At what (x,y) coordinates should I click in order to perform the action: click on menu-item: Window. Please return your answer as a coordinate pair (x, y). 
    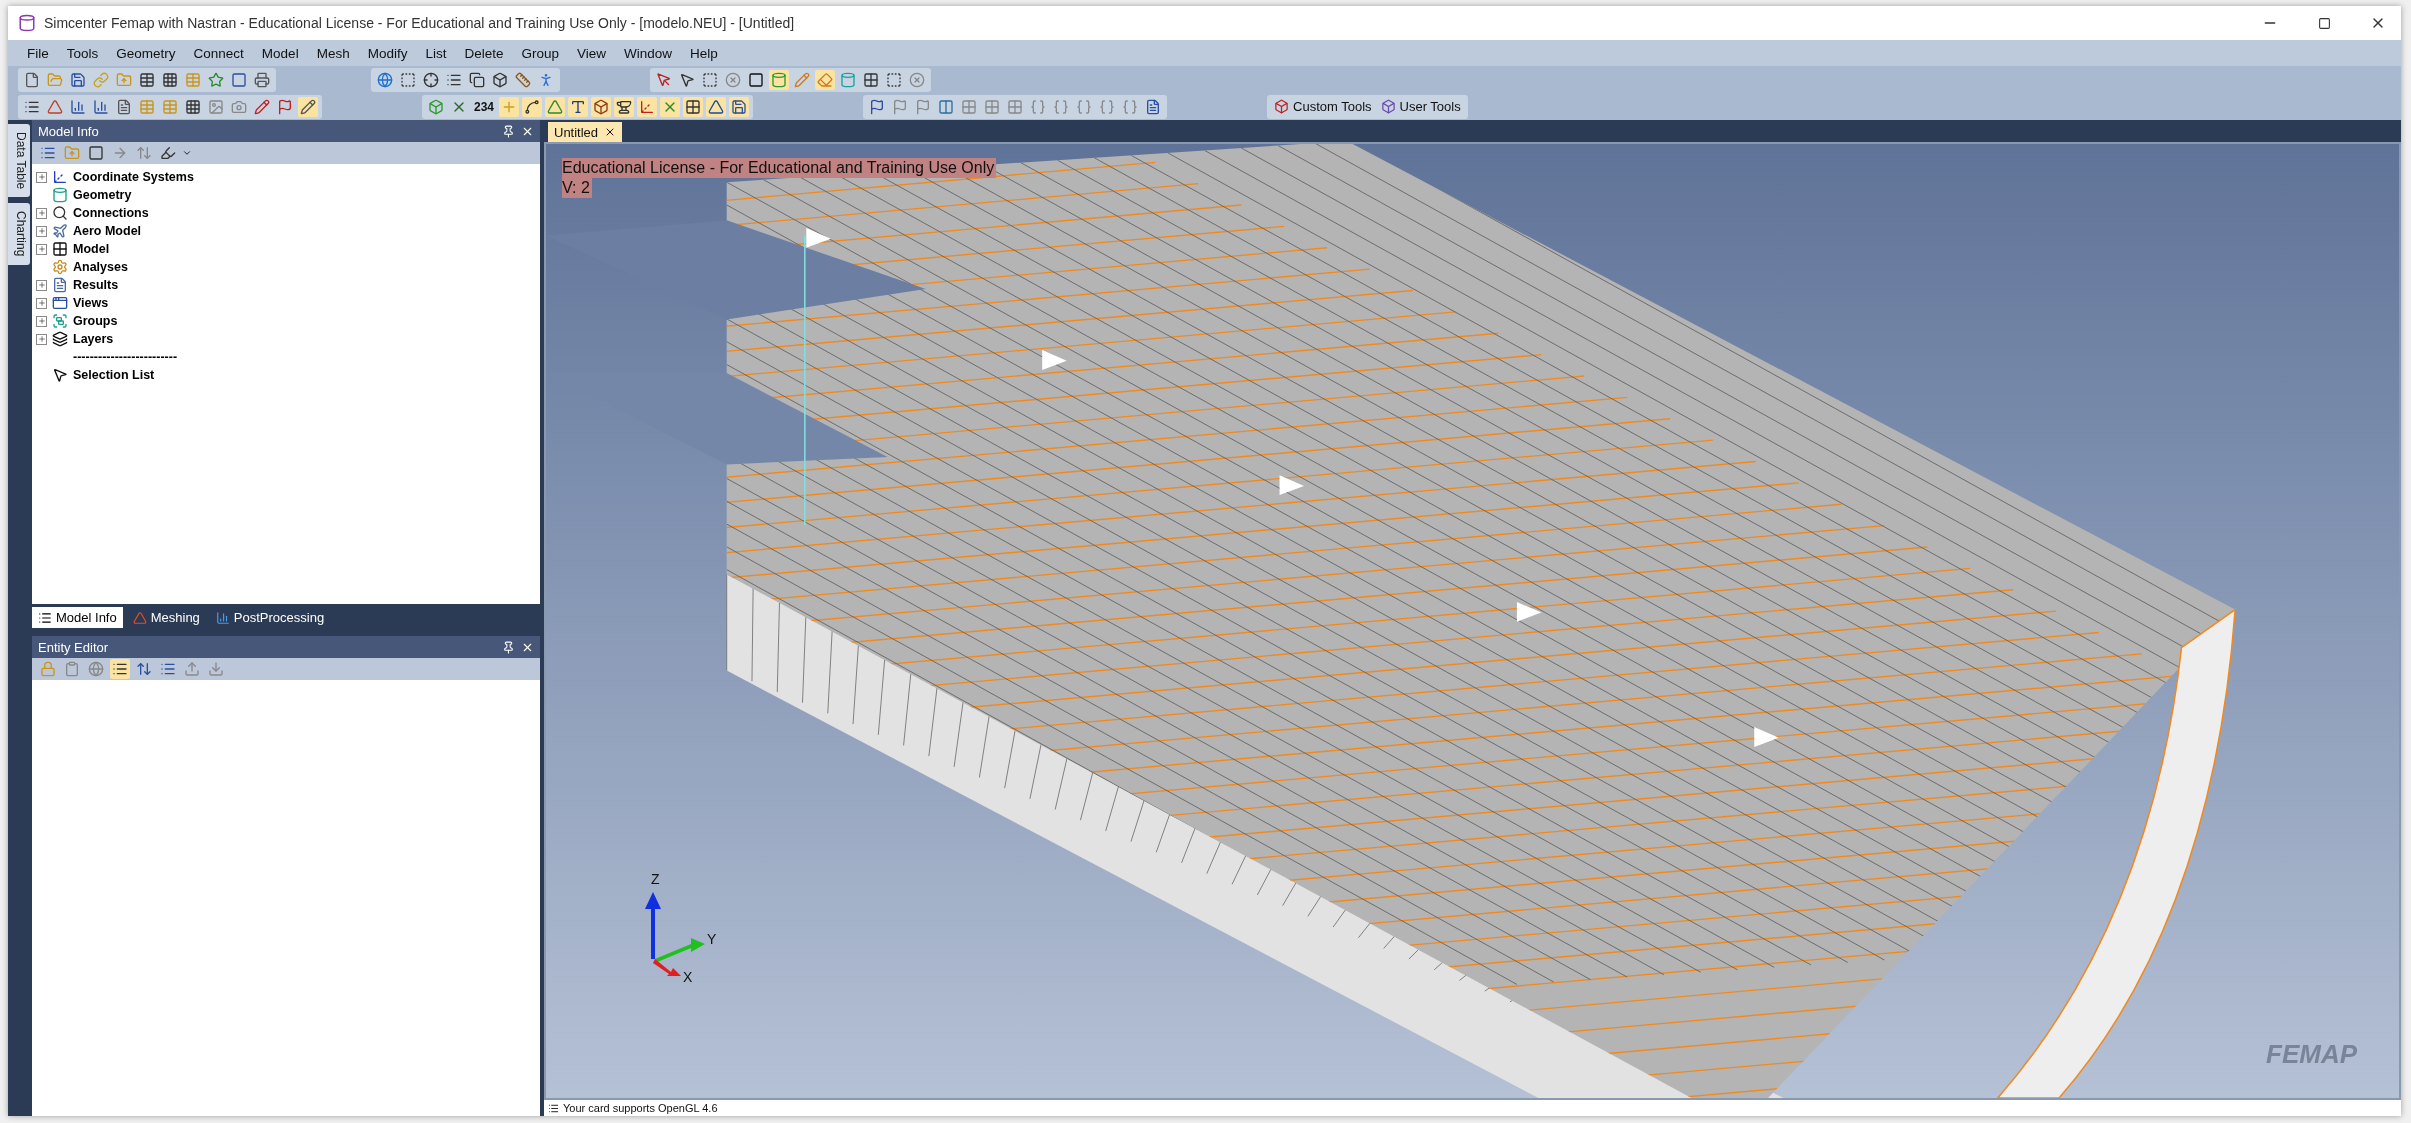
    Looking at the image, I should click on (648, 53).